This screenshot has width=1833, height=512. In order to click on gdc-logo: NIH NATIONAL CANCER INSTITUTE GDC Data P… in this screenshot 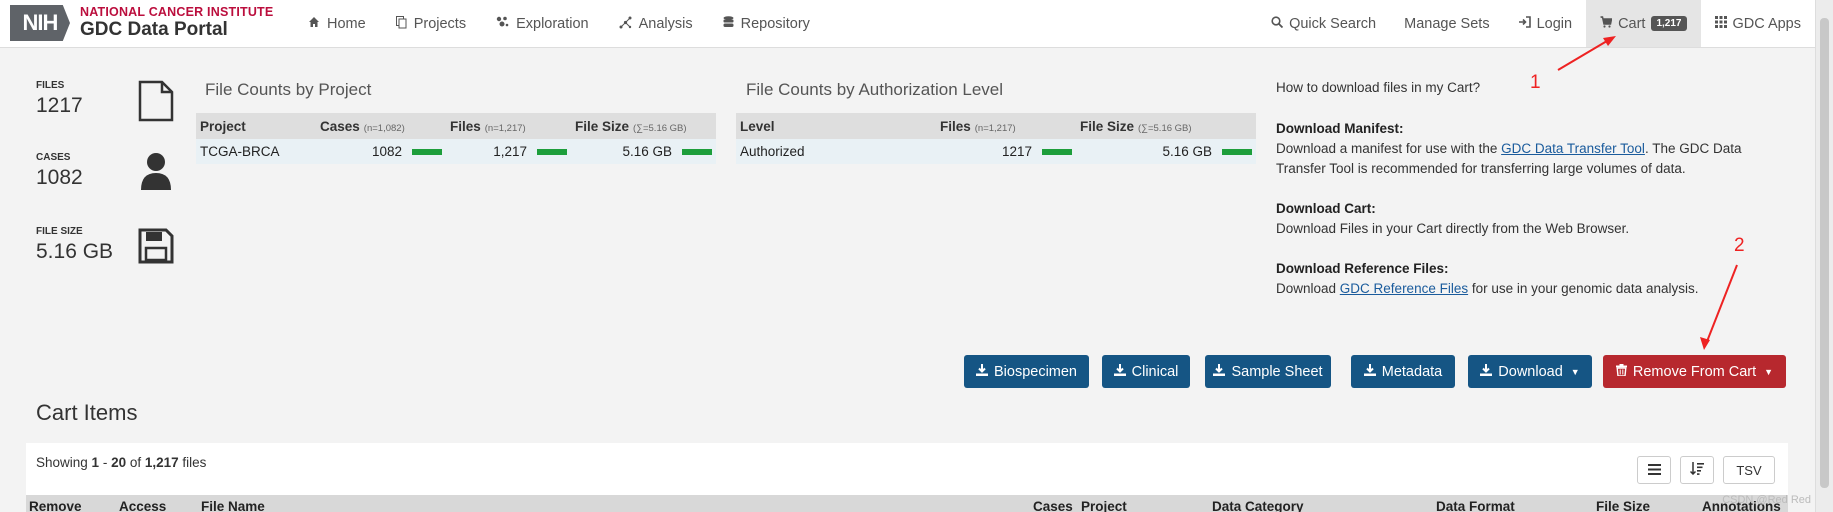, I will do `click(141, 23)`.